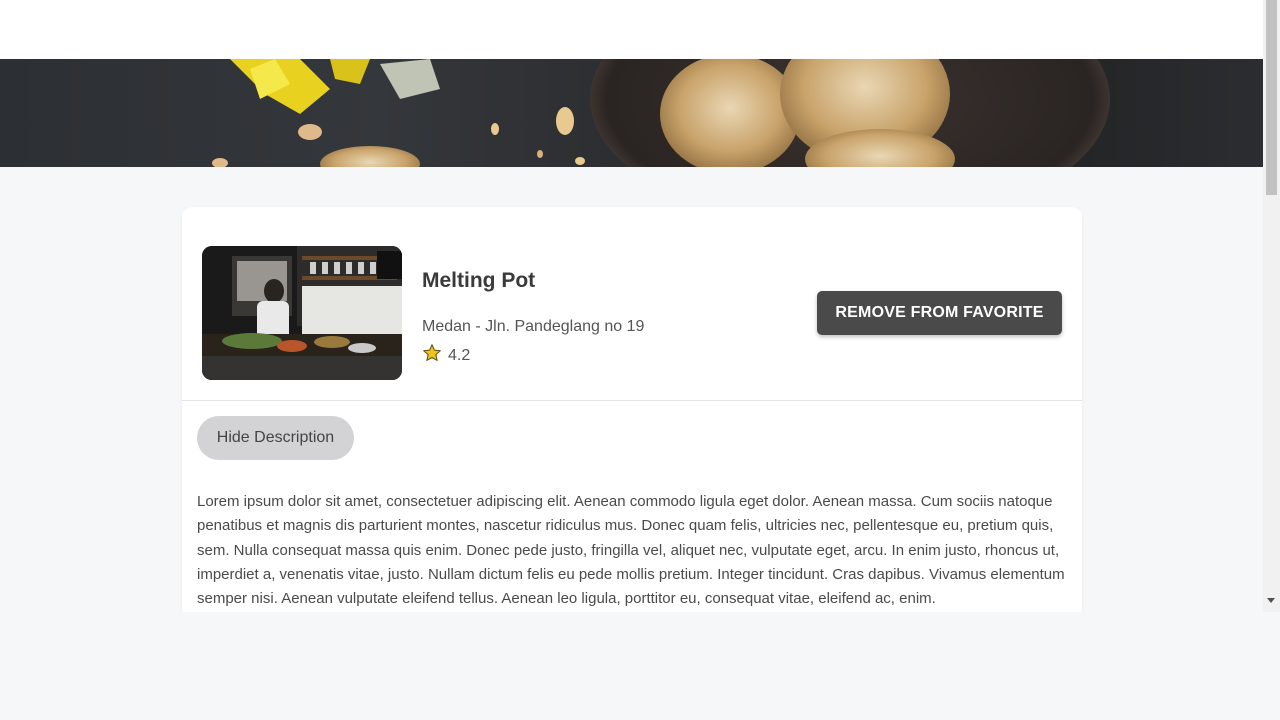 This screenshot has width=1280, height=720. Describe the element at coordinates (661, 113) in the screenshot. I see `hero-illustration` at that location.